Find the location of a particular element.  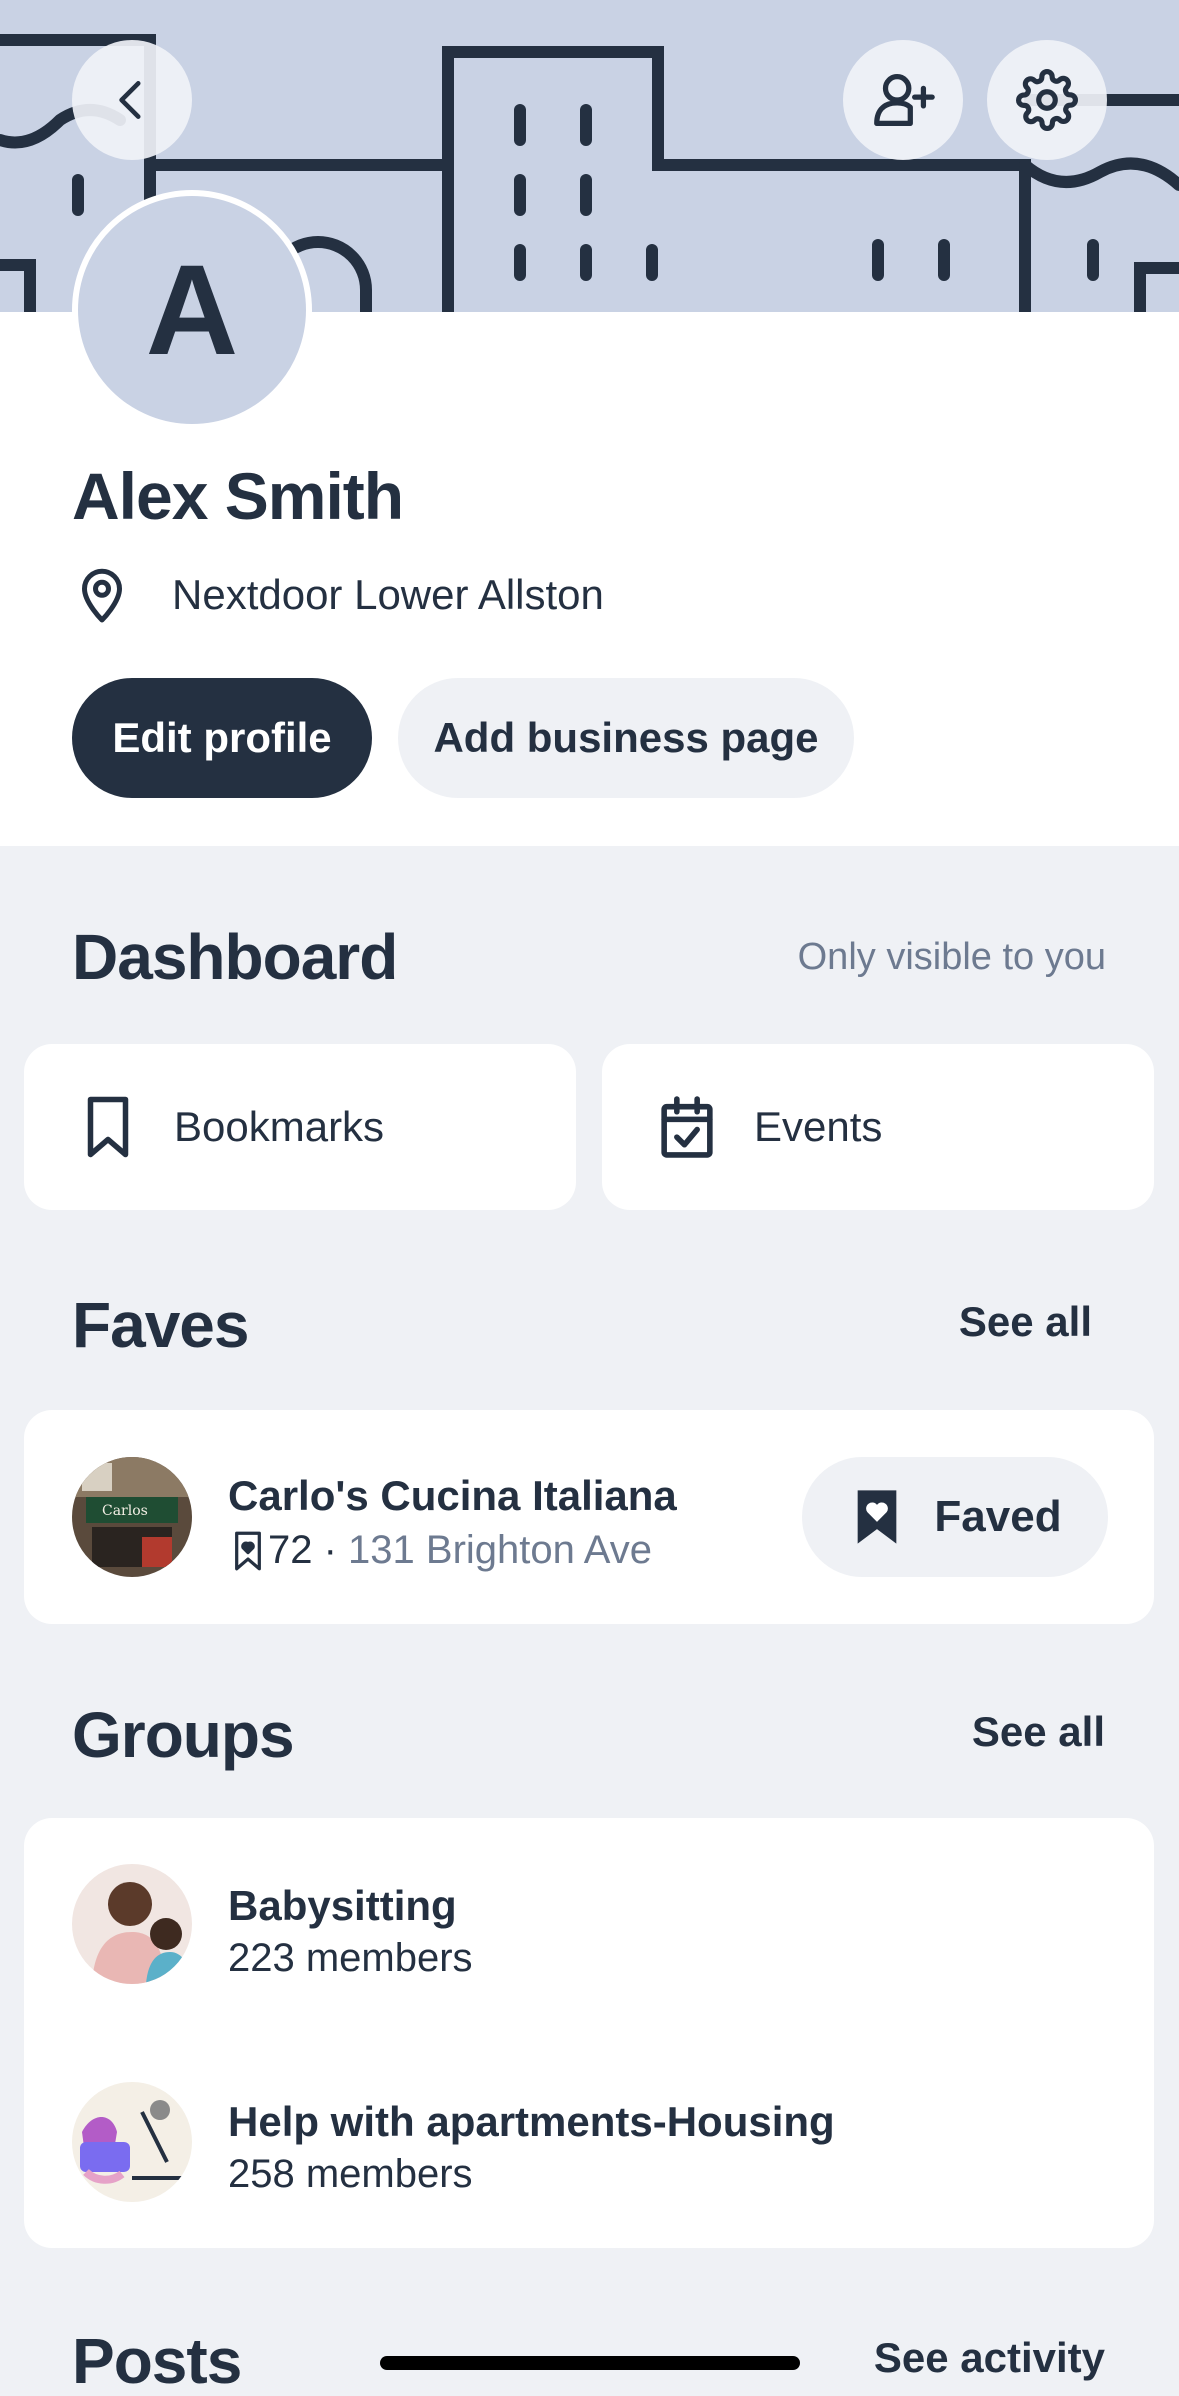

fave-business-name: Carlo's Cucina Italiana is located at coordinates (452, 1495).